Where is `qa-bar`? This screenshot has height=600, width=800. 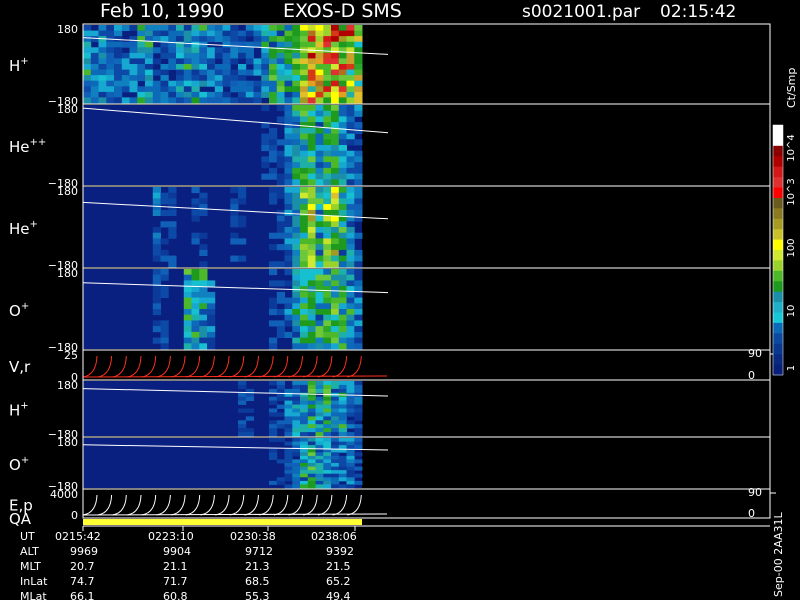
qa-bar is located at coordinates (222, 522).